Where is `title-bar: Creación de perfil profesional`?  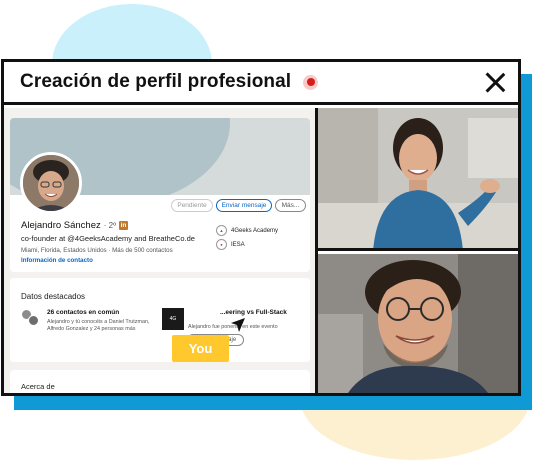 title-bar: Creación de perfil profesional is located at coordinates (261, 83).